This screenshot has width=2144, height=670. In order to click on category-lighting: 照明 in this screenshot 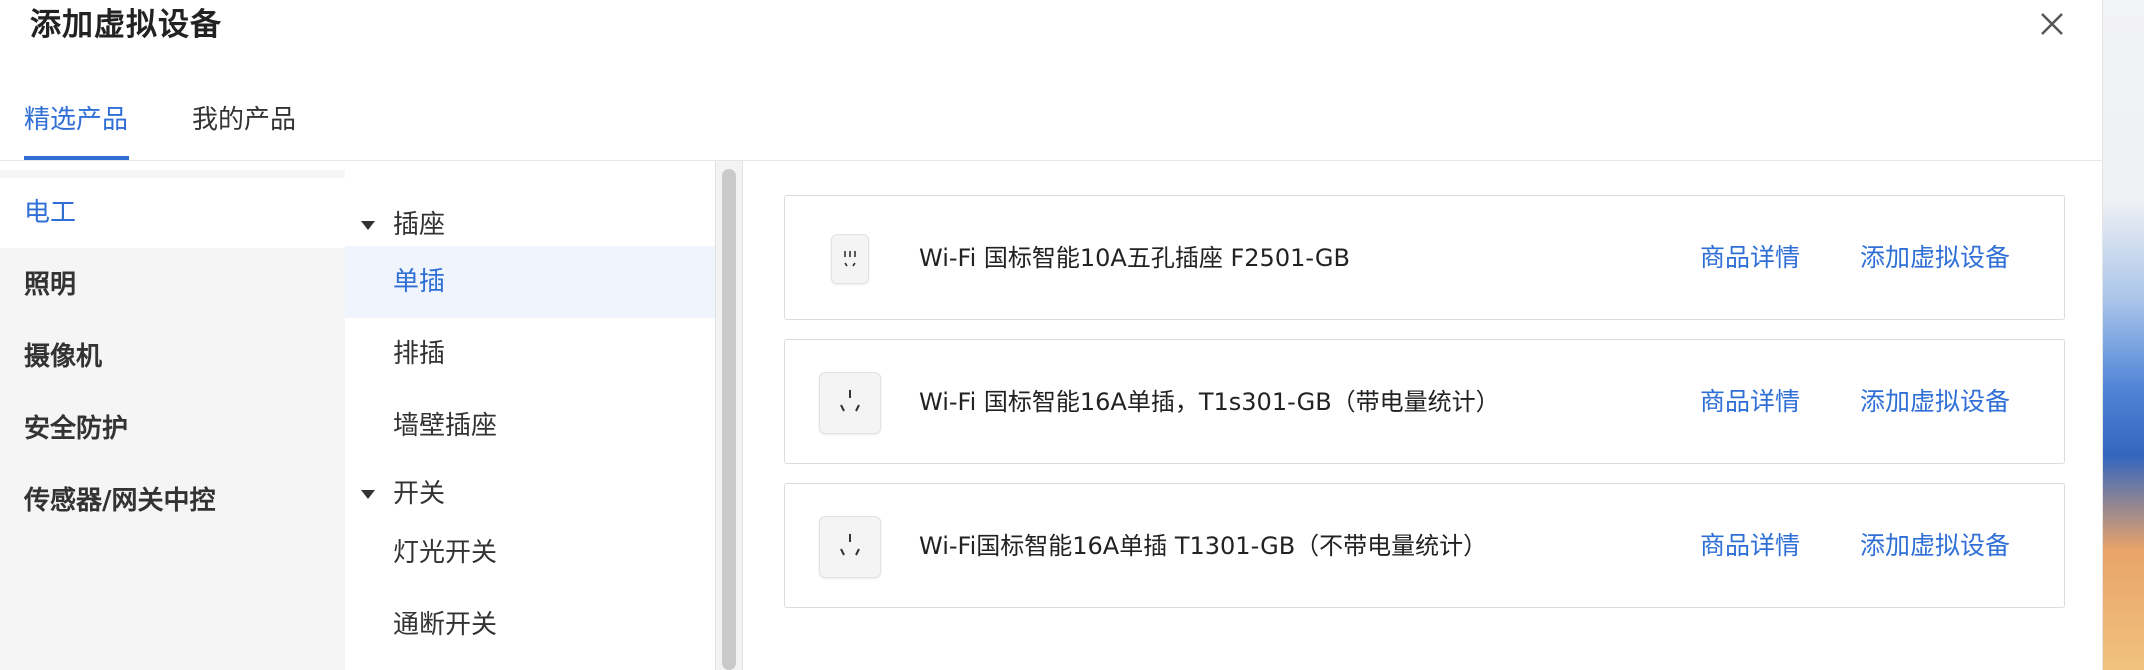, I will do `click(172, 285)`.